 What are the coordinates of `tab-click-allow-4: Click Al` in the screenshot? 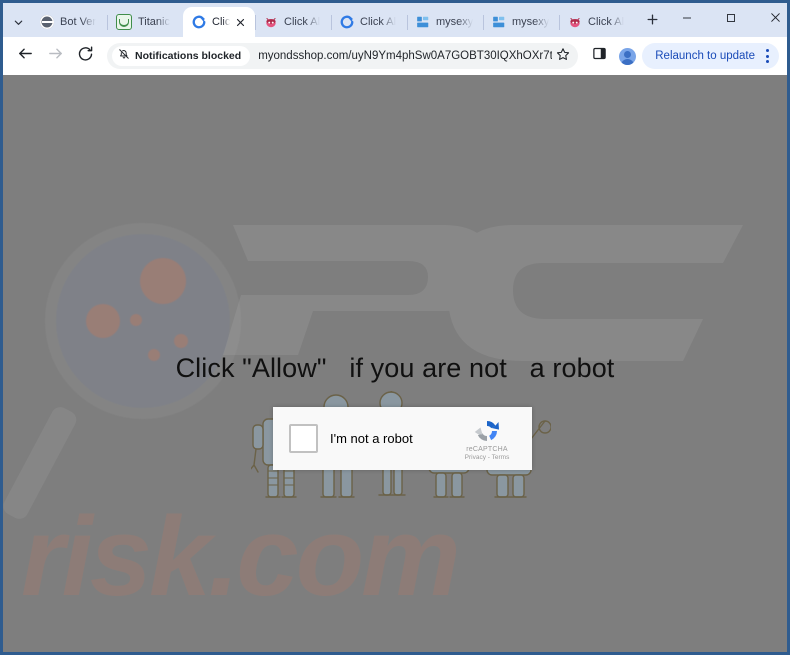 It's located at (597, 22).